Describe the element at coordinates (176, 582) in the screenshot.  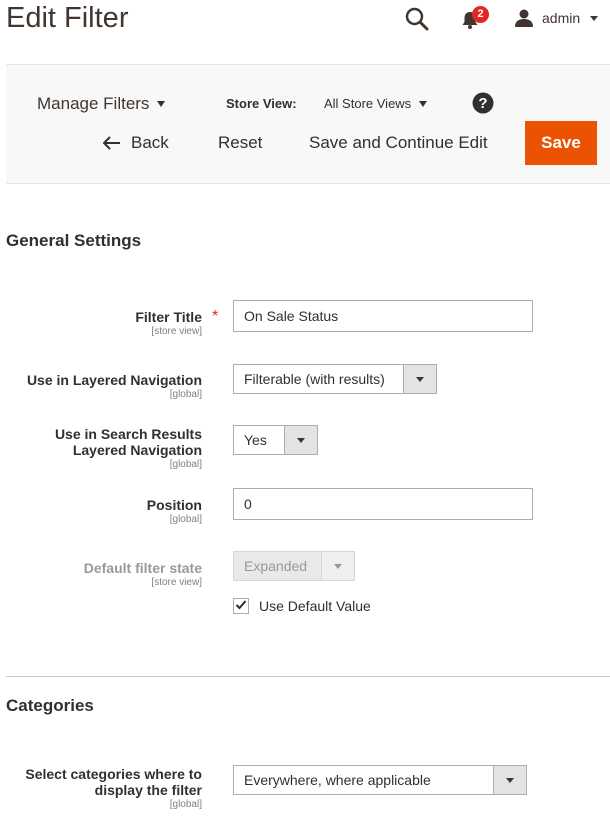
I see `default-state-scope: [store view]` at that location.